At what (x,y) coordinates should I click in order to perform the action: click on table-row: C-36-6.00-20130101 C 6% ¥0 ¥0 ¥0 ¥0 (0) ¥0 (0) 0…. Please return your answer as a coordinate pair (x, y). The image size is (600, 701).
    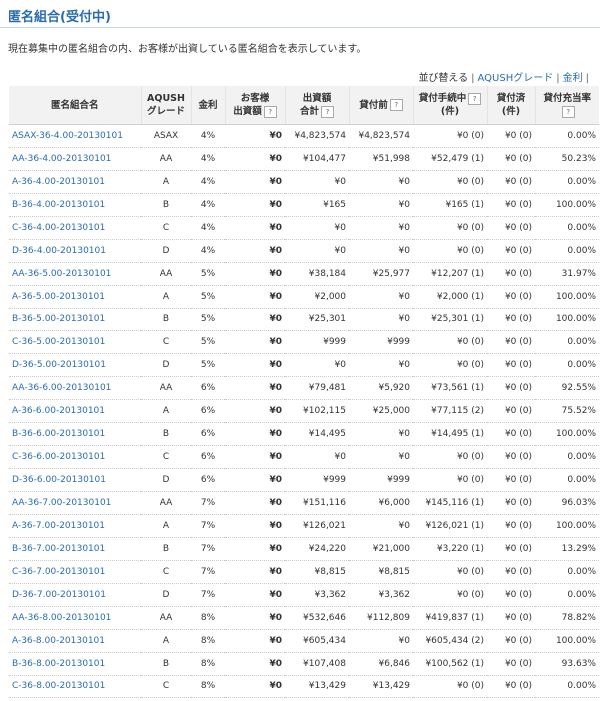
    Looking at the image, I should click on (304, 457).